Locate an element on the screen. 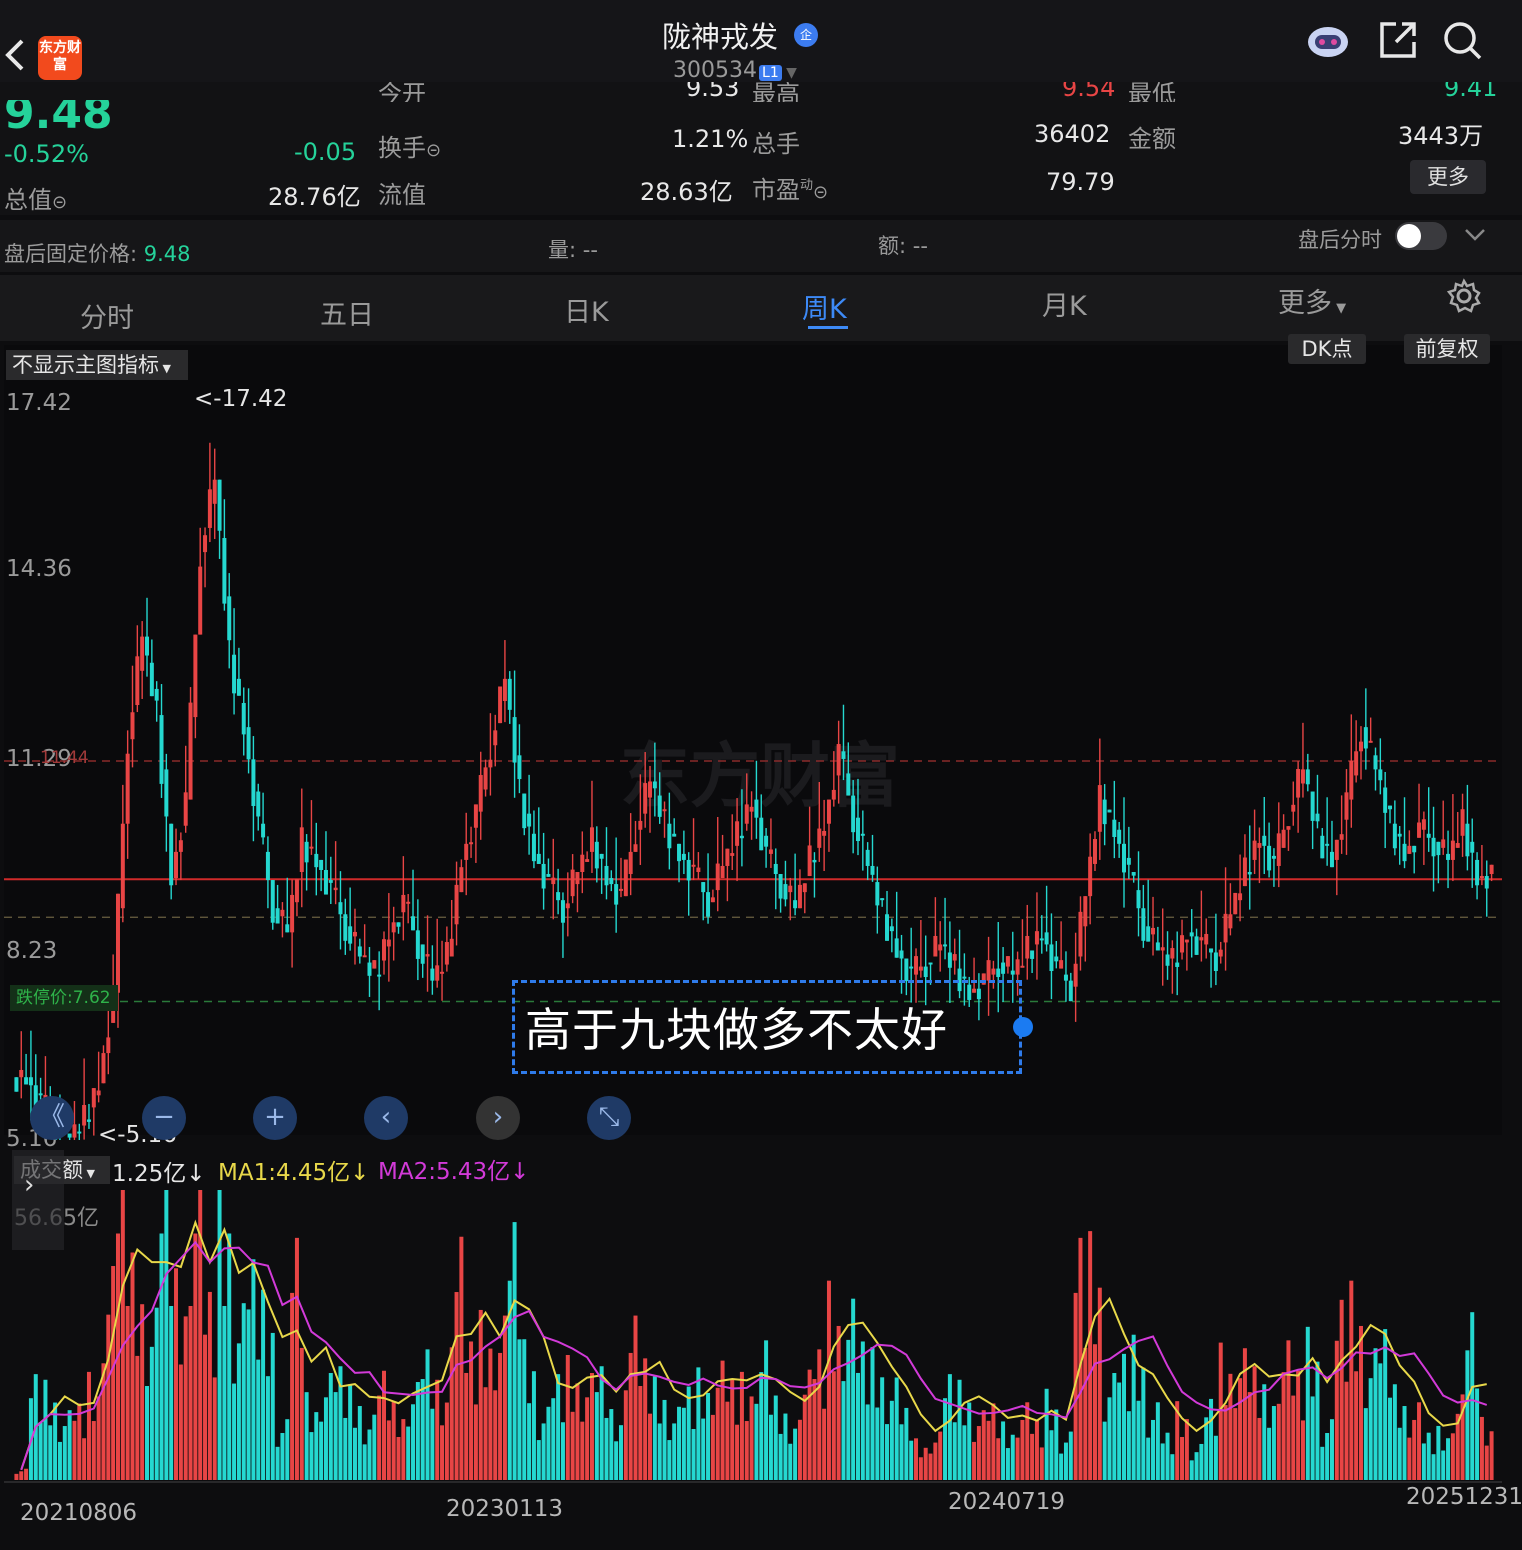 The height and width of the screenshot is (1550, 1522). side-expand-panel: › is located at coordinates (38, 1200).